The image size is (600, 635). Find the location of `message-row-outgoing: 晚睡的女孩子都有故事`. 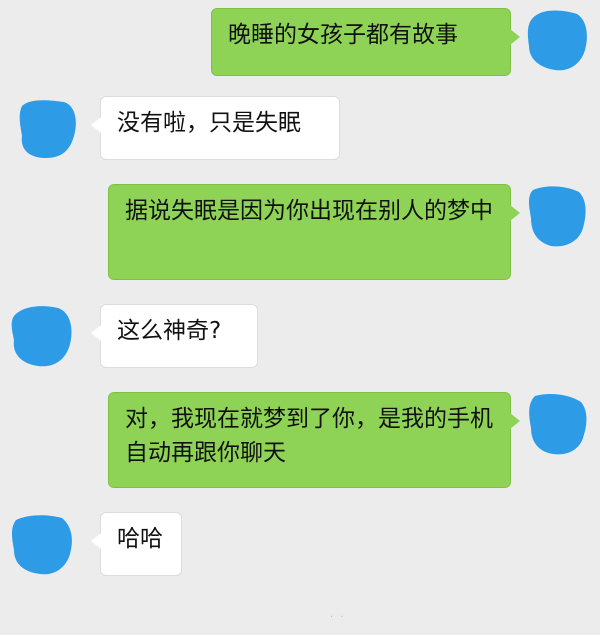

message-row-outgoing: 晚睡的女孩子都有故事 is located at coordinates (300, 48).